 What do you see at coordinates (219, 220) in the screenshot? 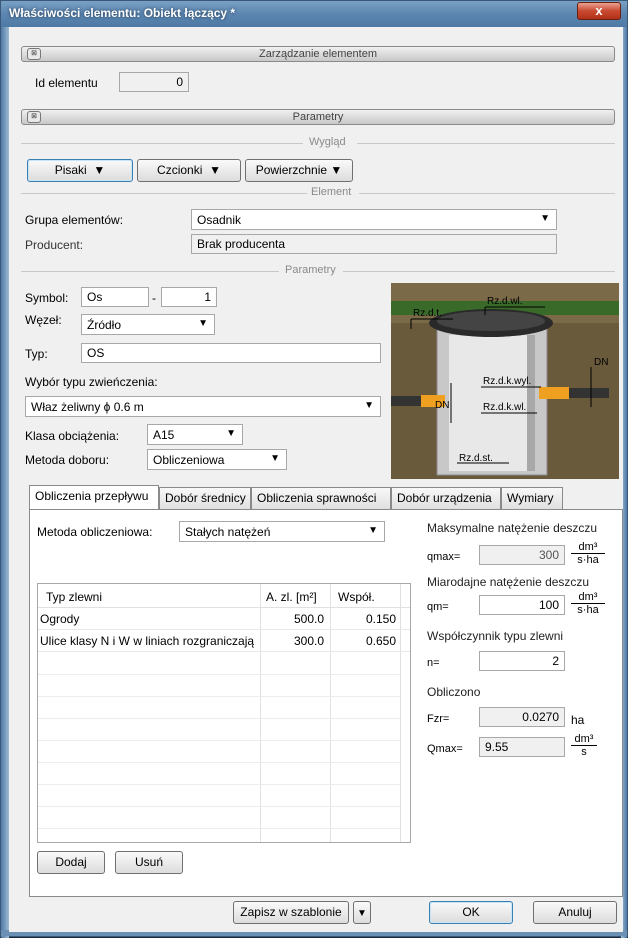
I see `element-group-value: Osadnik` at bounding box center [219, 220].